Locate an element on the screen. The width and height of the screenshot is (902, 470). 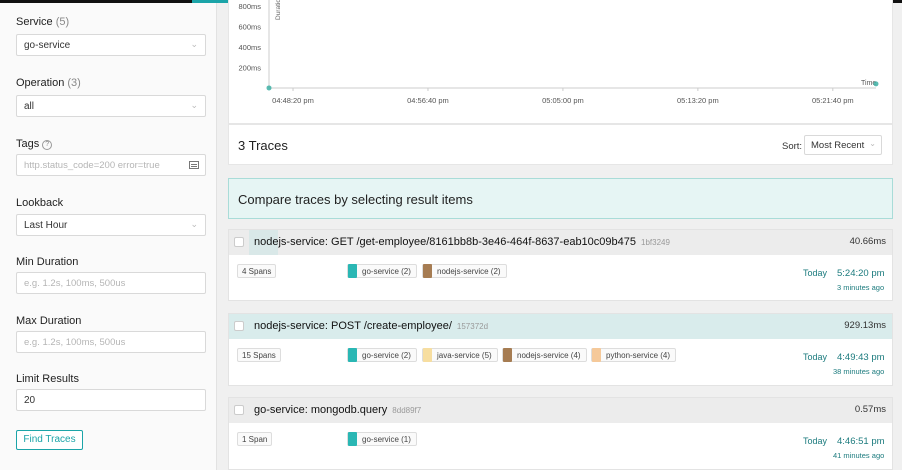
operation-count: (3) is located at coordinates (74, 83).